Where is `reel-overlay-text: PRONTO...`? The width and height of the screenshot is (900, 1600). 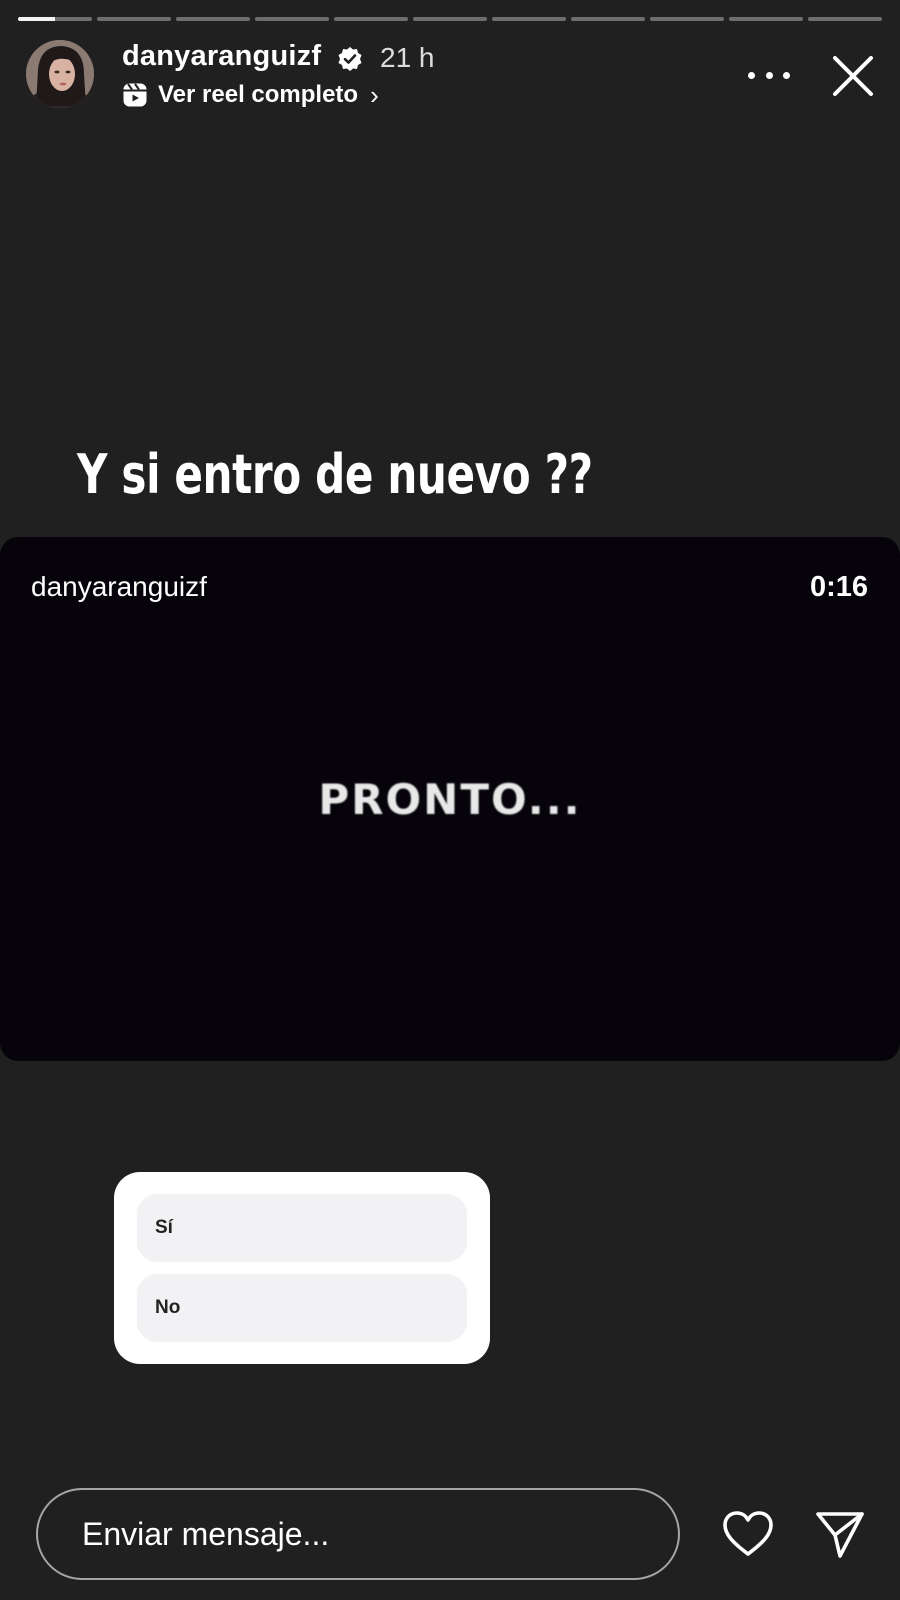
reel-overlay-text: PRONTO... is located at coordinates (450, 799).